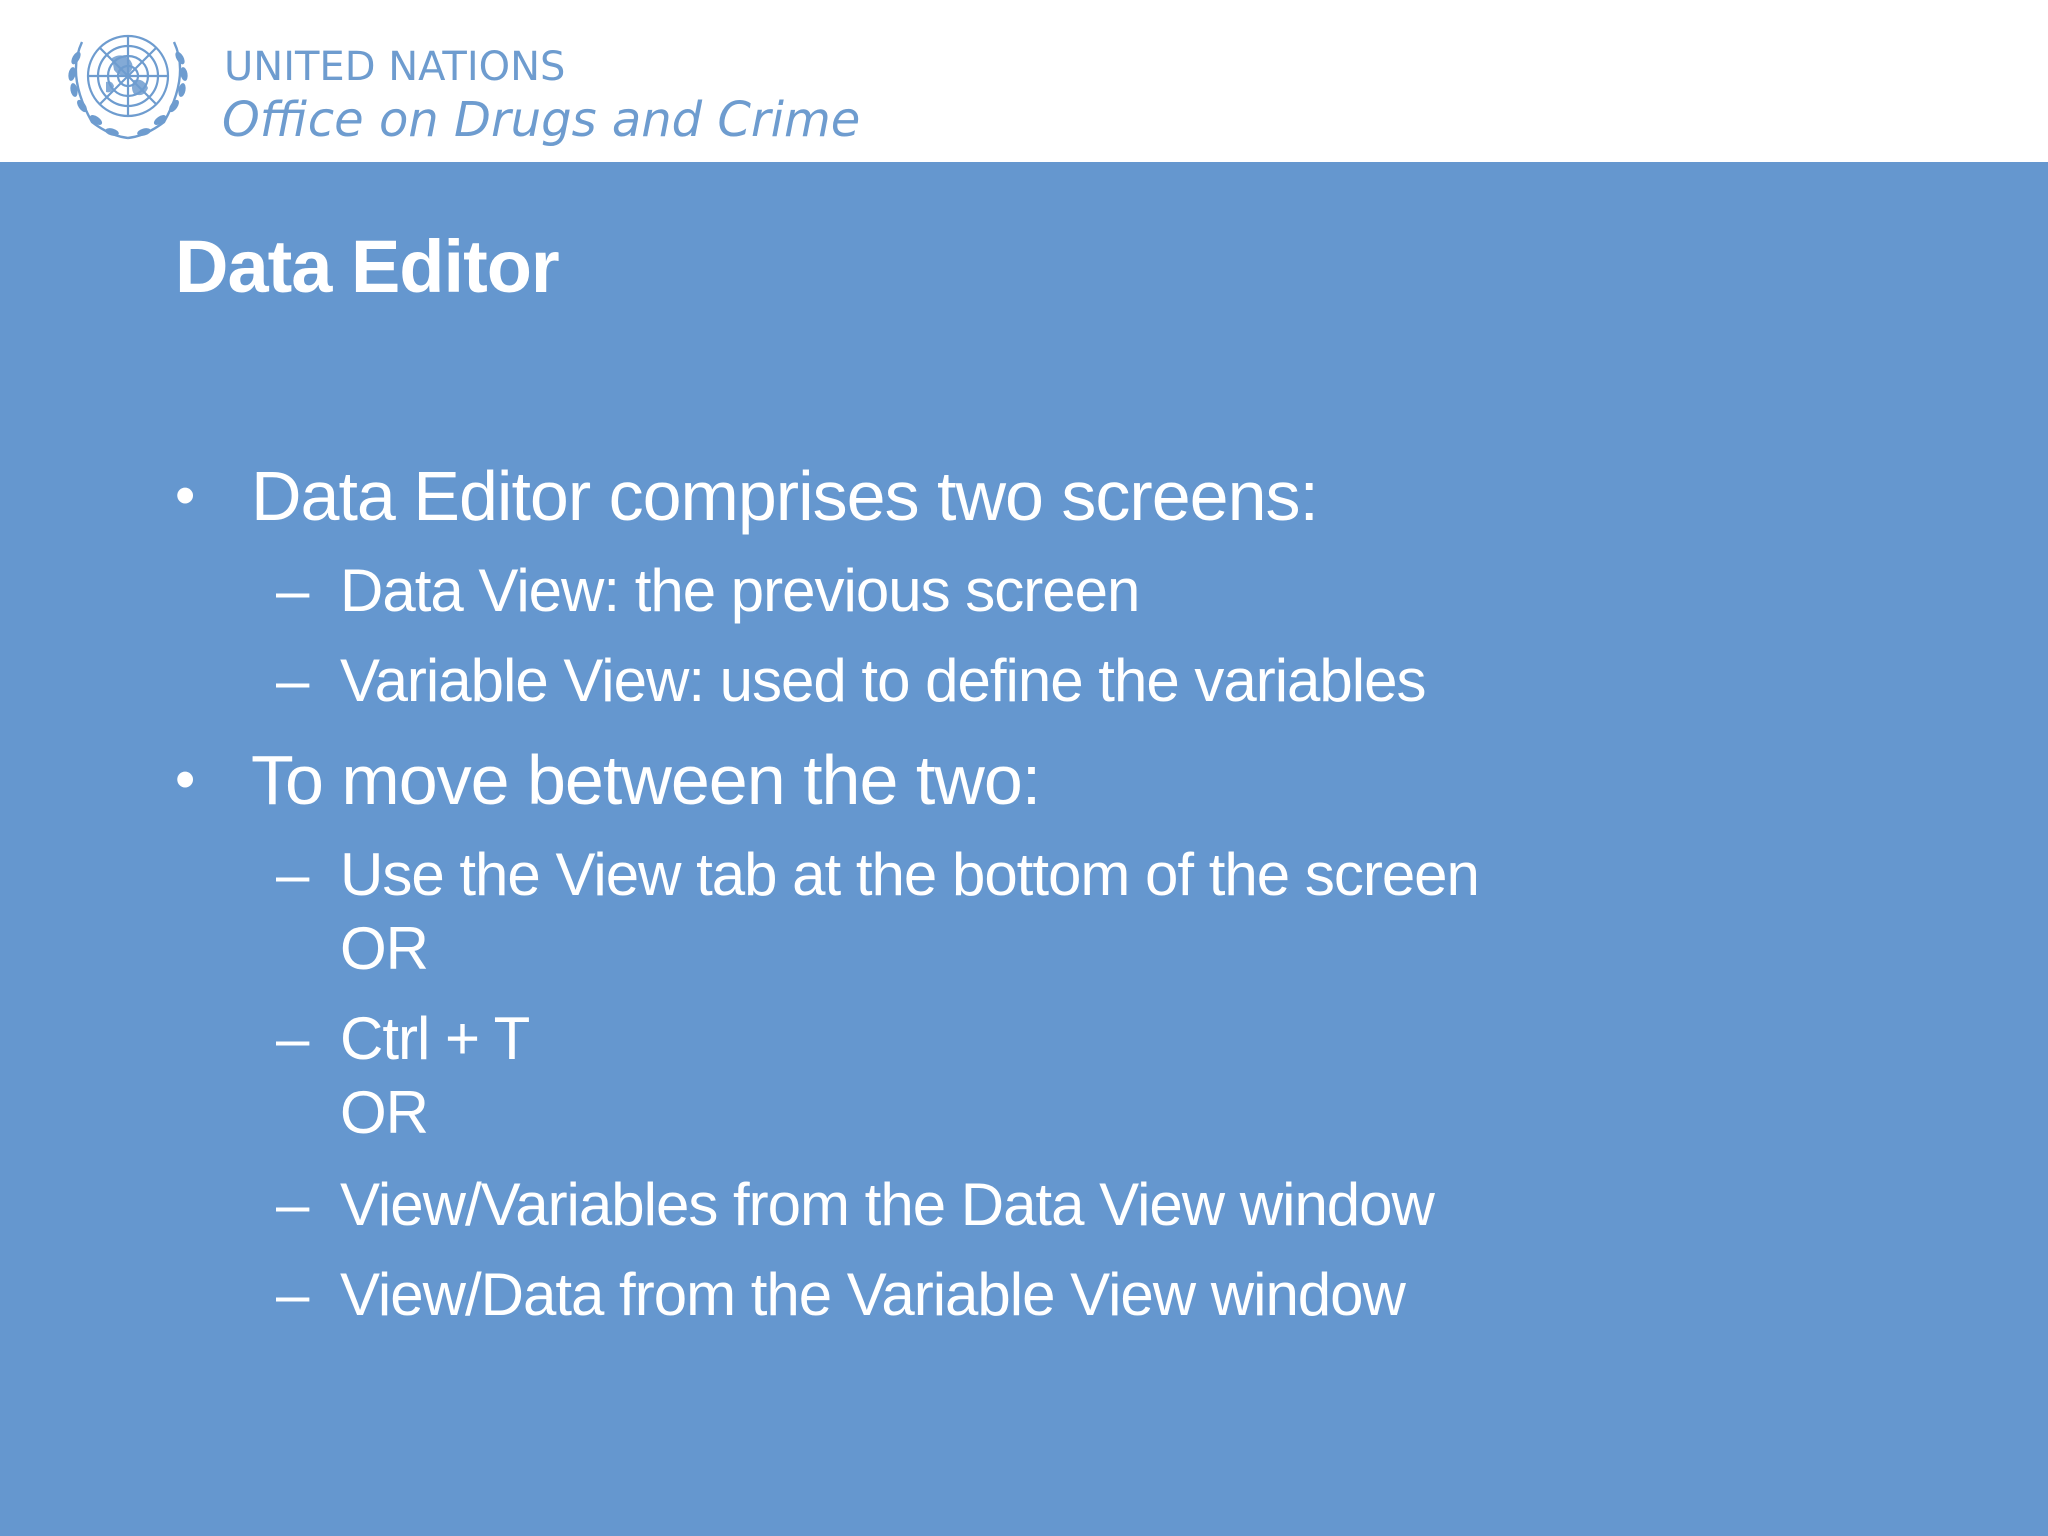  Describe the element at coordinates (887, 1204) in the screenshot. I see `sub-text: View/Variables from the Data View window` at that location.